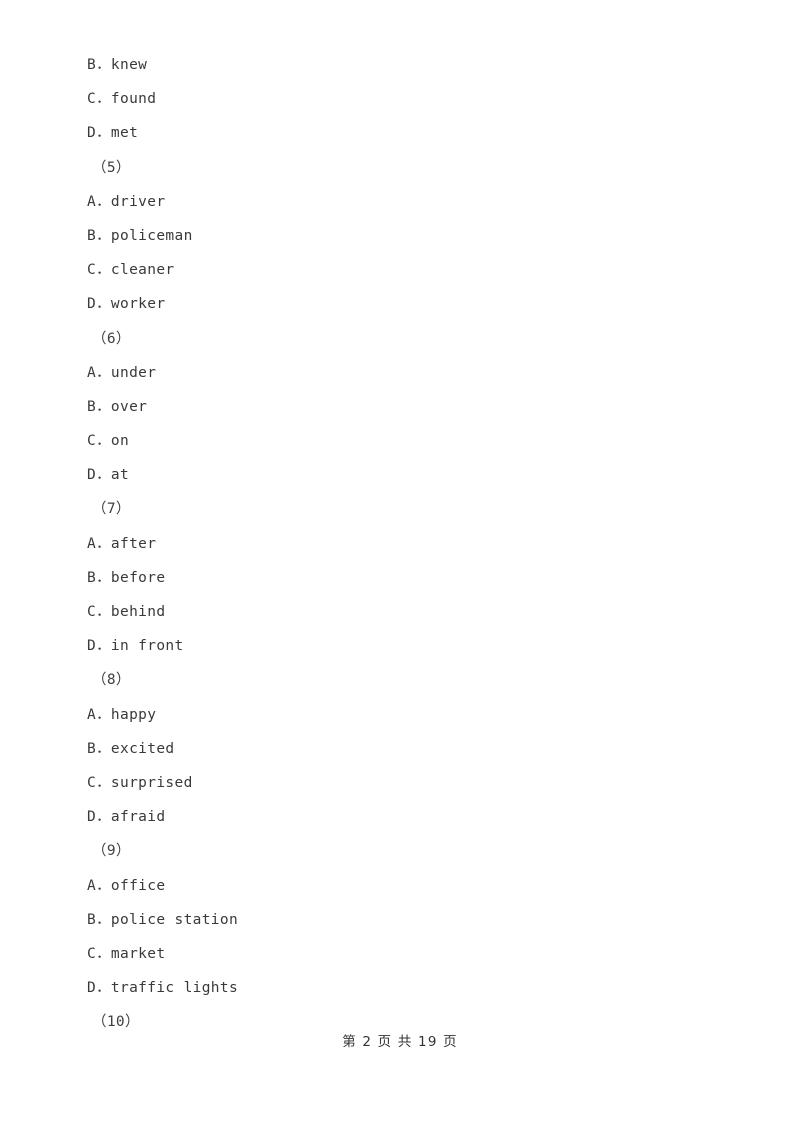 The width and height of the screenshot is (800, 1132). Describe the element at coordinates (140, 235) in the screenshot. I see `answer-option: B．policeman` at that location.